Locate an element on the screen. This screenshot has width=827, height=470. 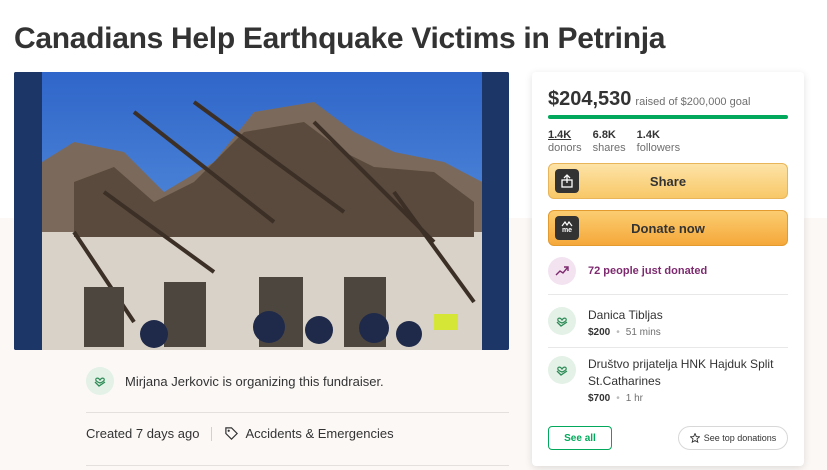
recent-donations-banner: 72 people just donated is located at coordinates (627, 271).